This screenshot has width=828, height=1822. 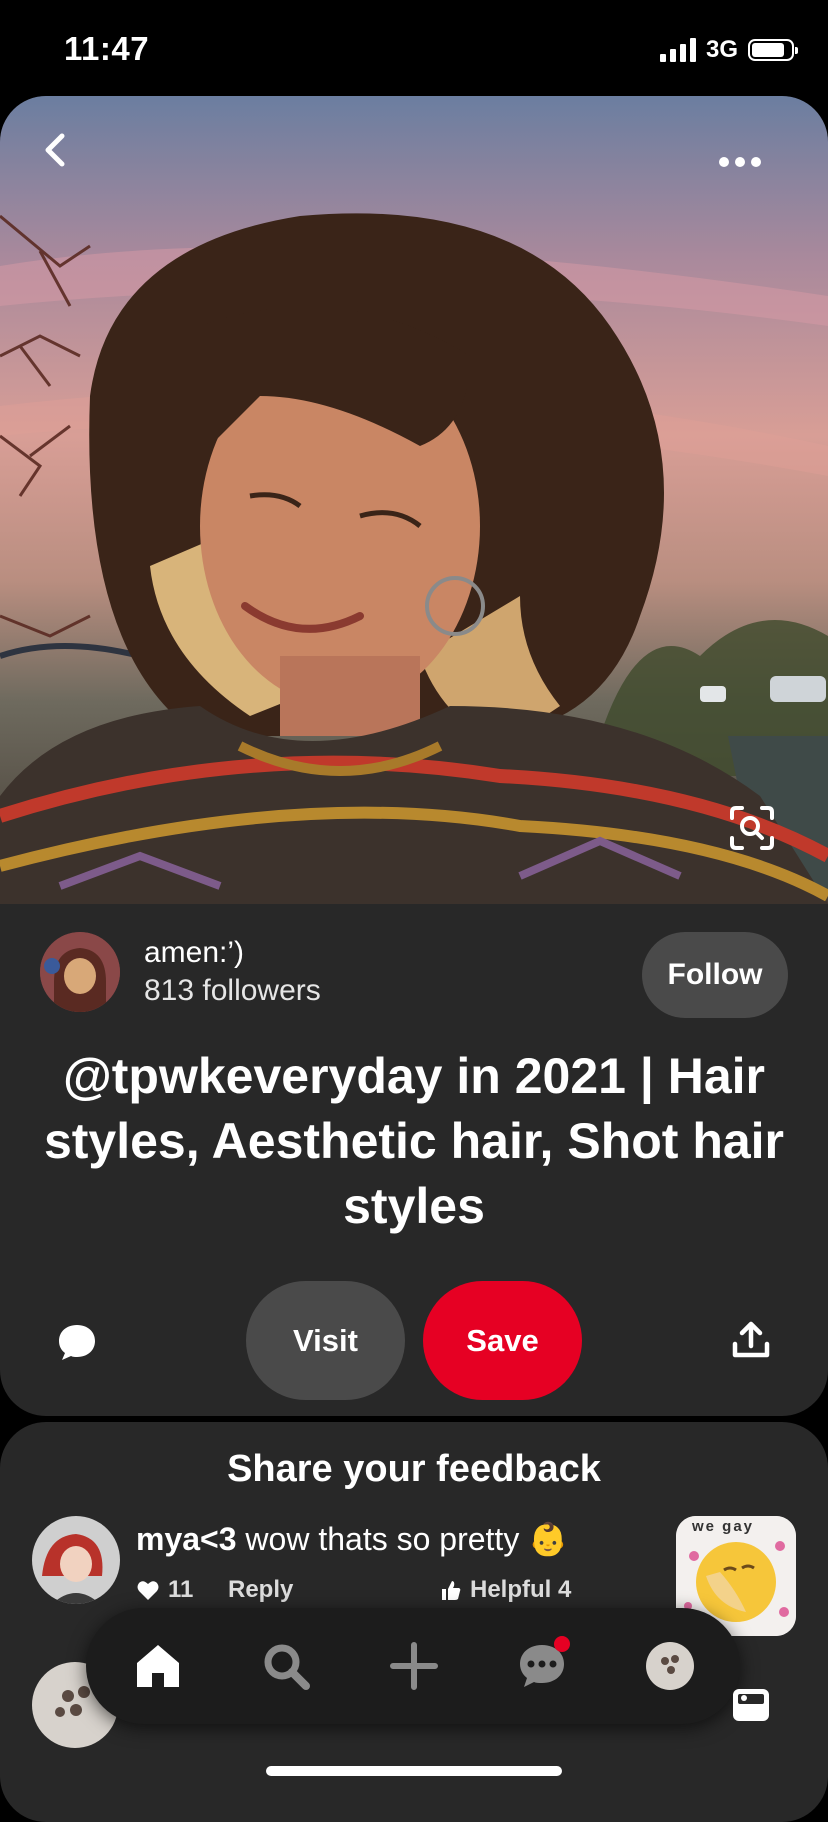 What do you see at coordinates (414, 48) in the screenshot?
I see `status-bar: 11:47 3G` at bounding box center [414, 48].